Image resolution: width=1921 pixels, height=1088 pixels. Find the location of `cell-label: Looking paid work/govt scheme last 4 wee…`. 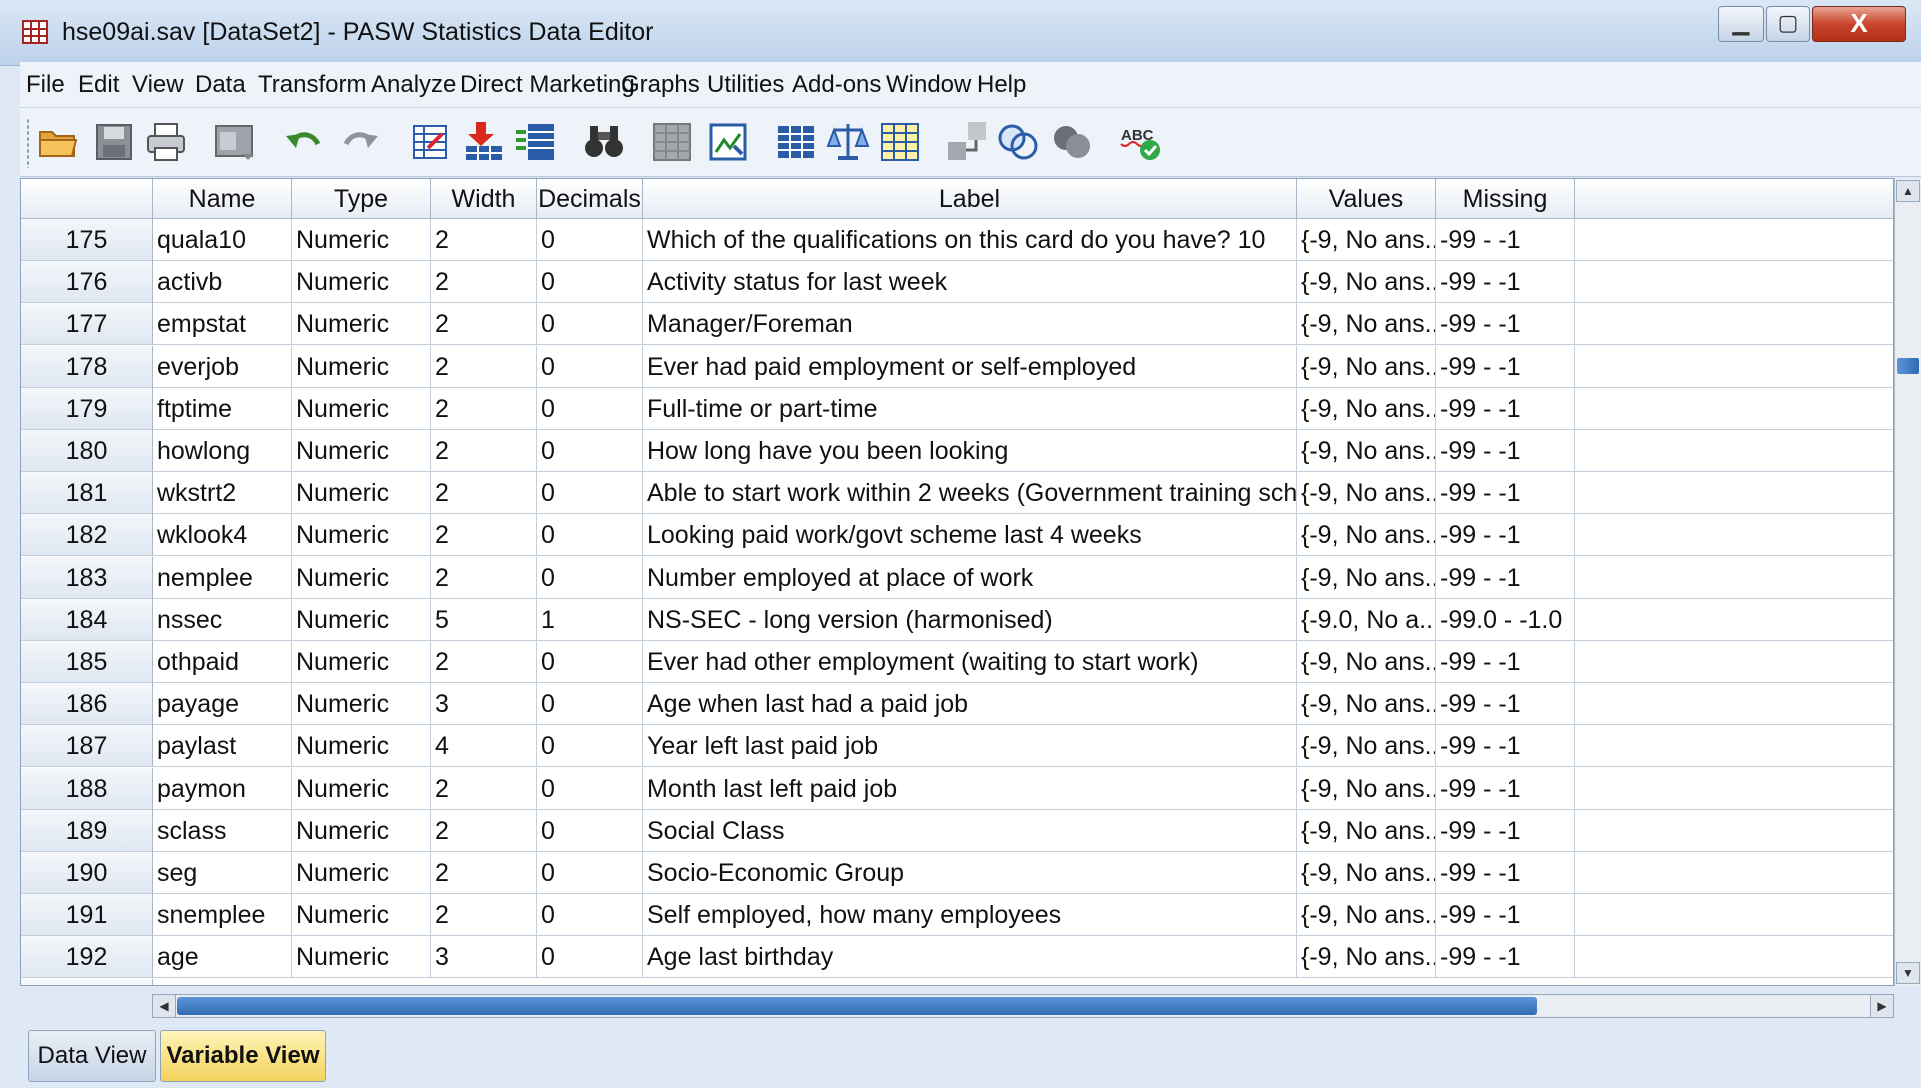

cell-label: Looking paid work/govt scheme last 4 wee… is located at coordinates (970, 535).